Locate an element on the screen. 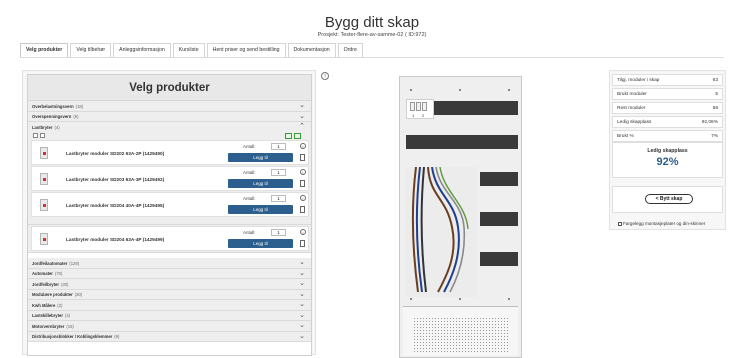 The image size is (744, 358). category-overbelastningsvern: Overbelastningsvern (18) ⌄ is located at coordinates (169, 106).